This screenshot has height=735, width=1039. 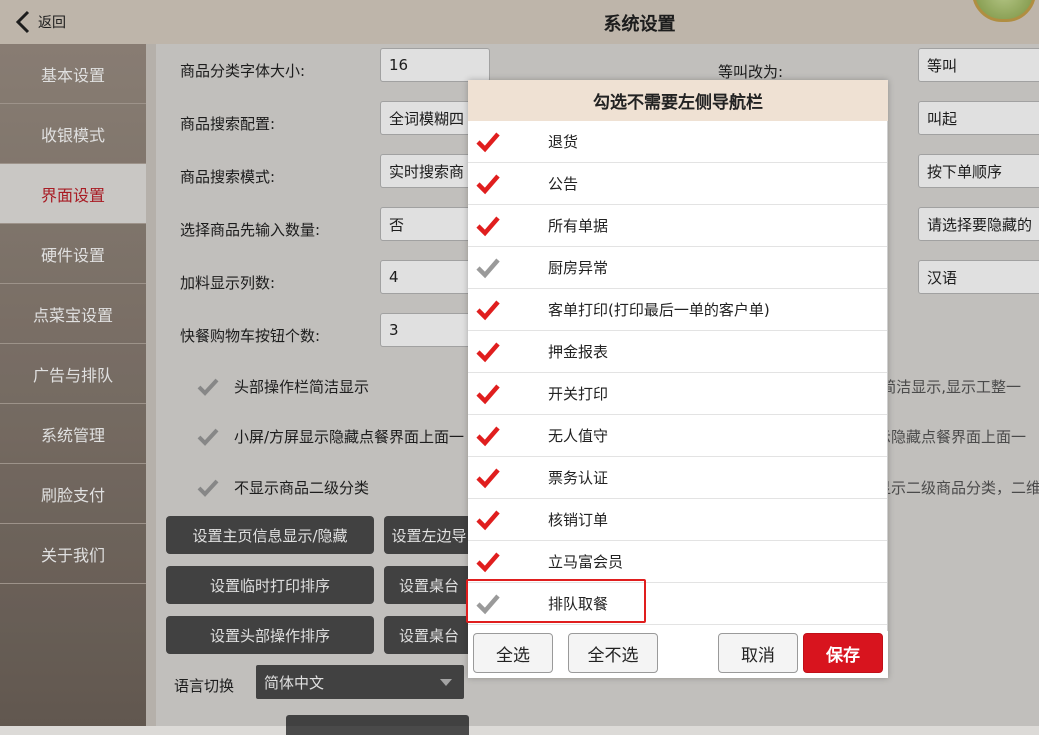 What do you see at coordinates (446, 682) in the screenshot?
I see `chevron-down-icon` at bounding box center [446, 682].